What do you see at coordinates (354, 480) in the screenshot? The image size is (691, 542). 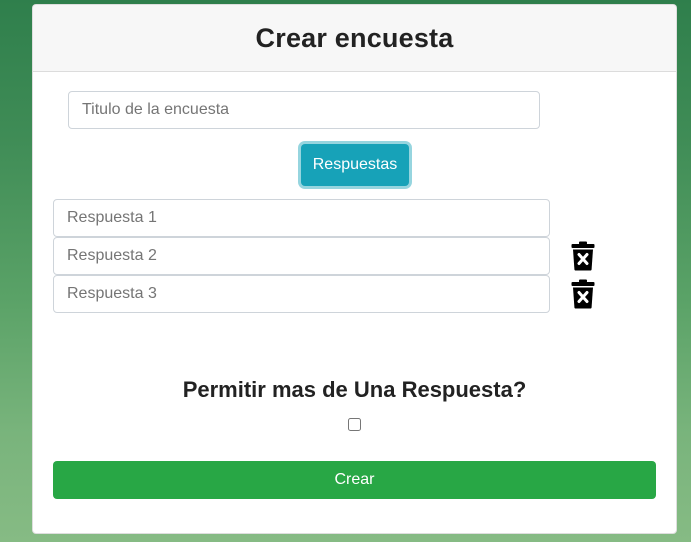 I see `create-button: Crear` at bounding box center [354, 480].